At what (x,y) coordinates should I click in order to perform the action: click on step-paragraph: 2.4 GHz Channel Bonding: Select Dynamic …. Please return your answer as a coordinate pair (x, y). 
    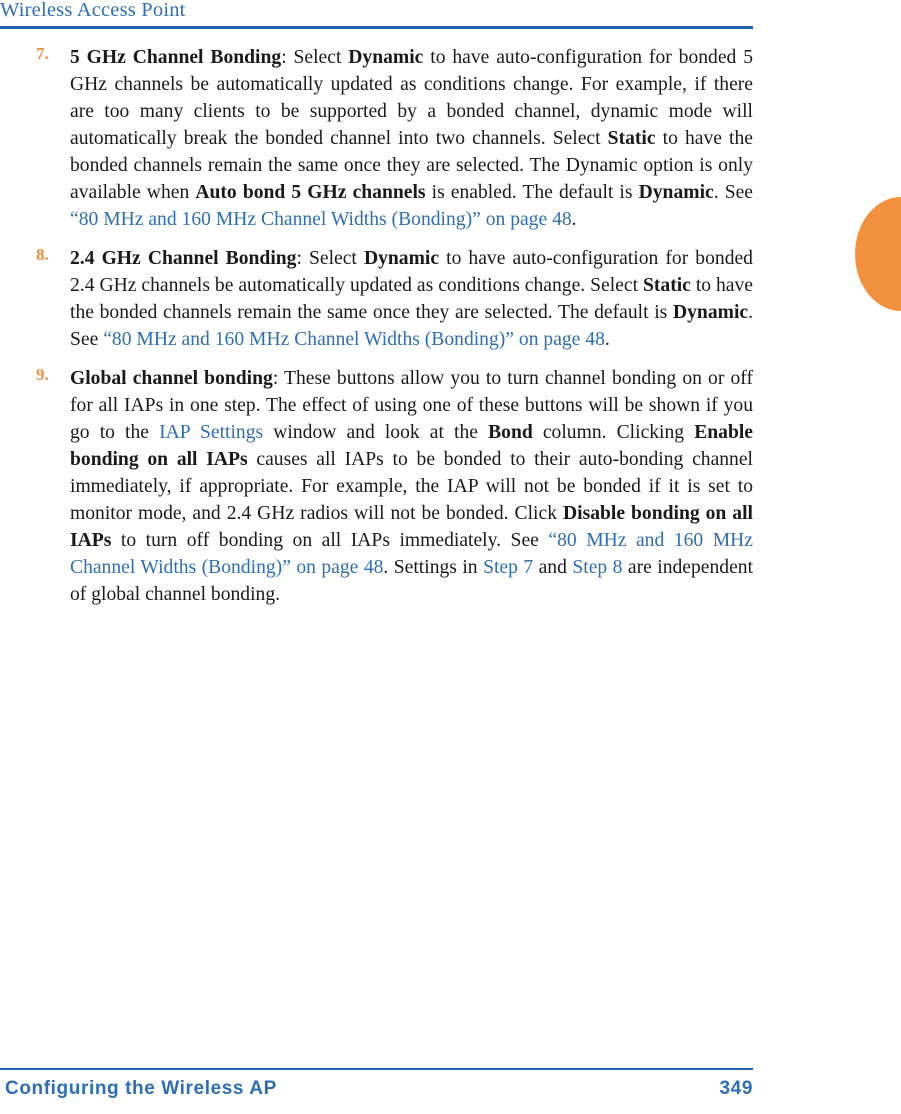
    Looking at the image, I should click on (411, 299).